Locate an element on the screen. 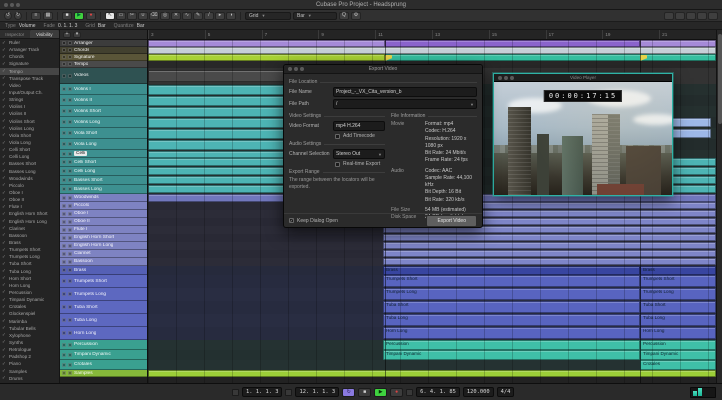  vertical-scrollbar is located at coordinates (719, 206).